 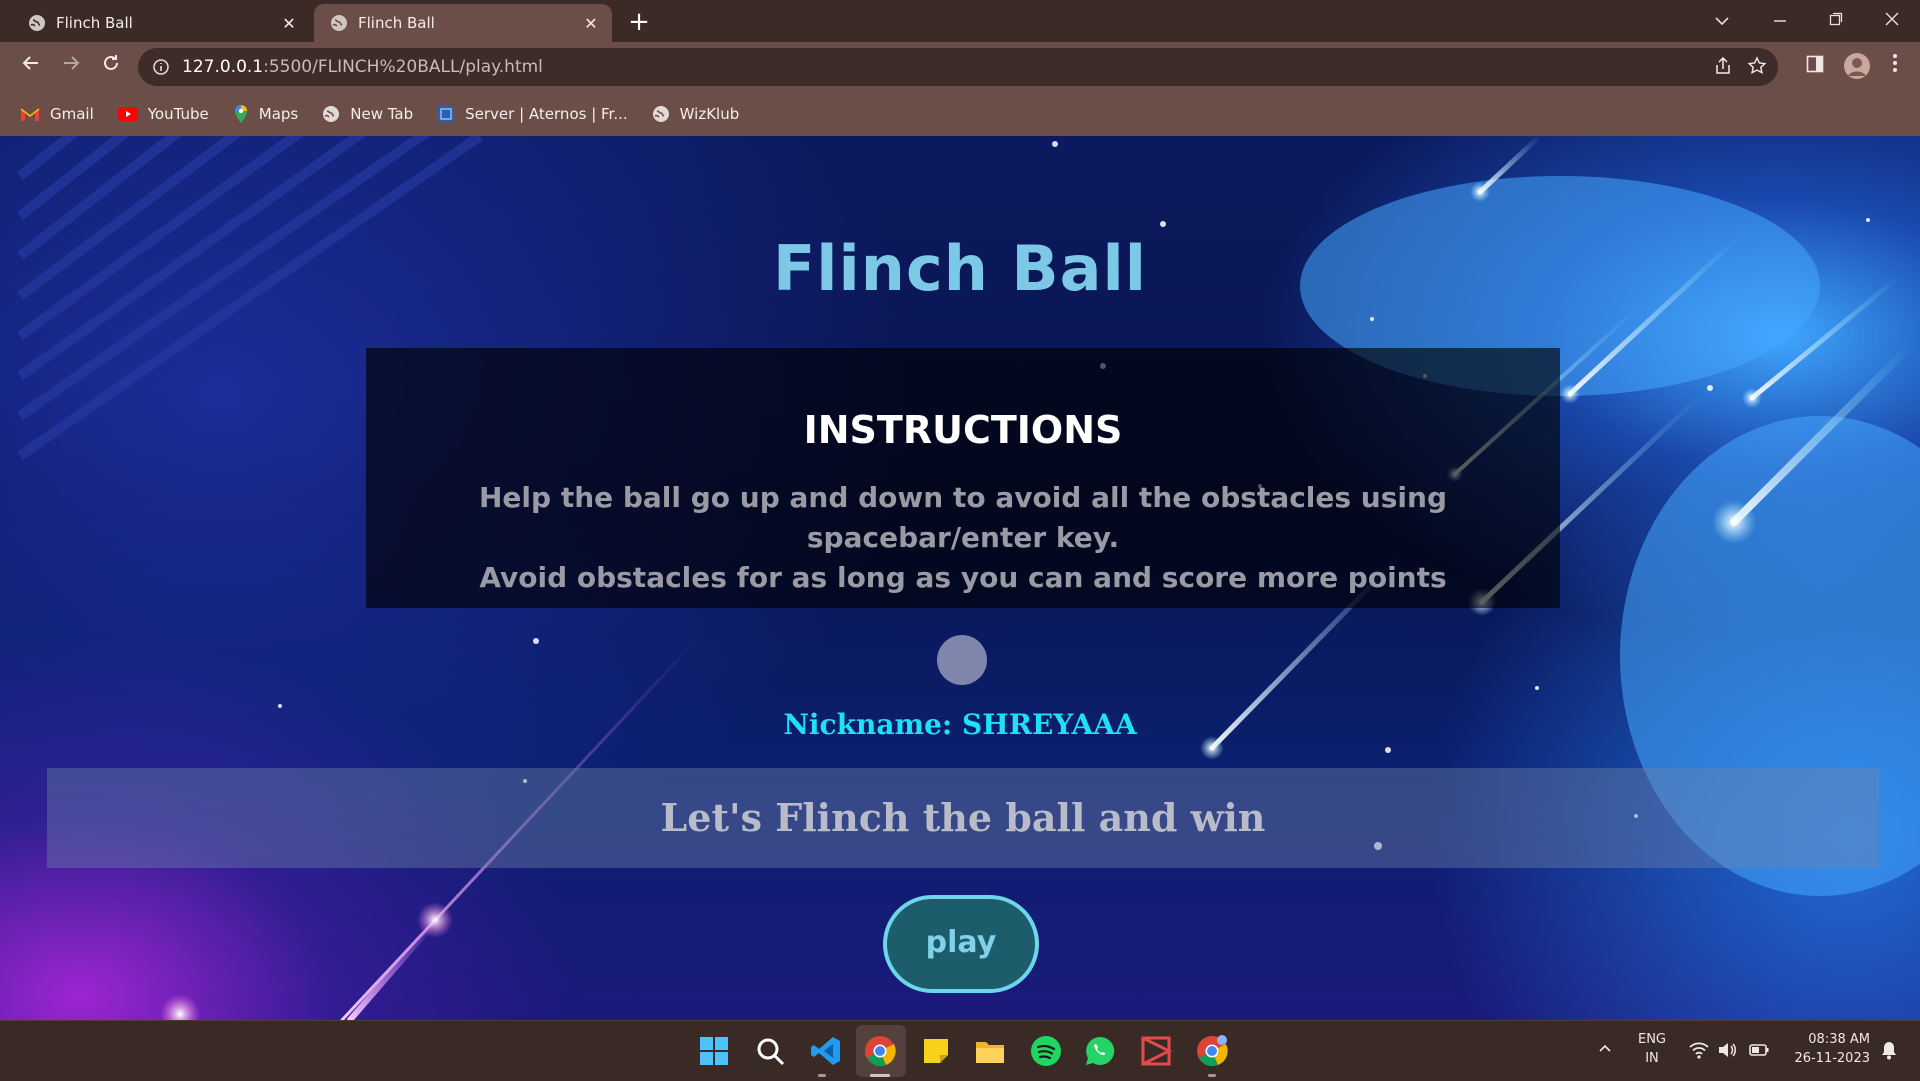 I want to click on bookmark-label: Maps, so click(x=278, y=114).